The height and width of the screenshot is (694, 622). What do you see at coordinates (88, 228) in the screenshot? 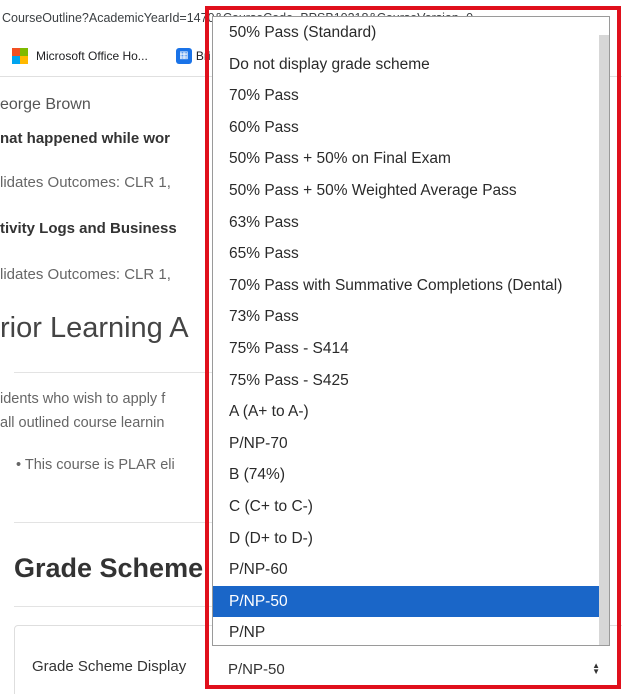
I see `evaluation-item-title: tivity Logs and Business` at bounding box center [88, 228].